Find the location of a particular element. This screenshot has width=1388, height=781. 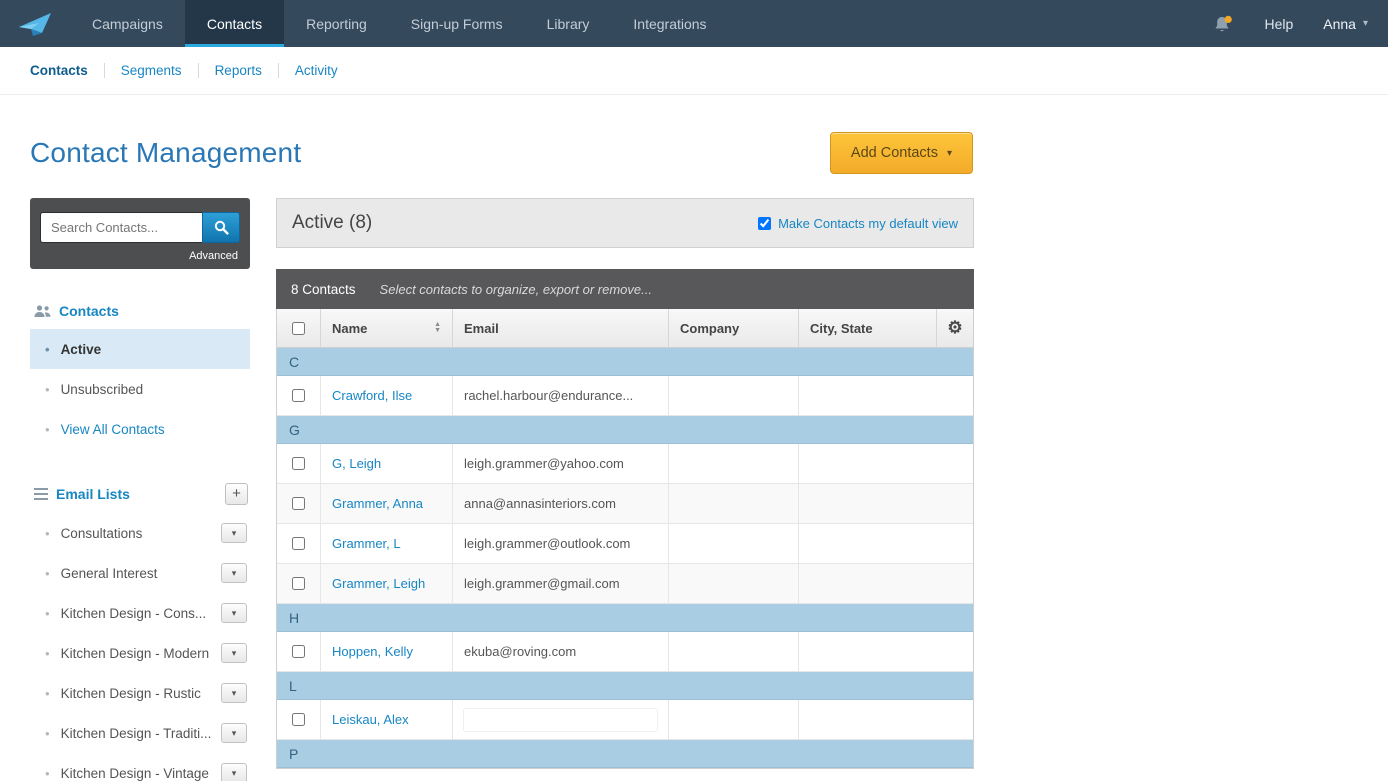

list-icon is located at coordinates (41, 494).